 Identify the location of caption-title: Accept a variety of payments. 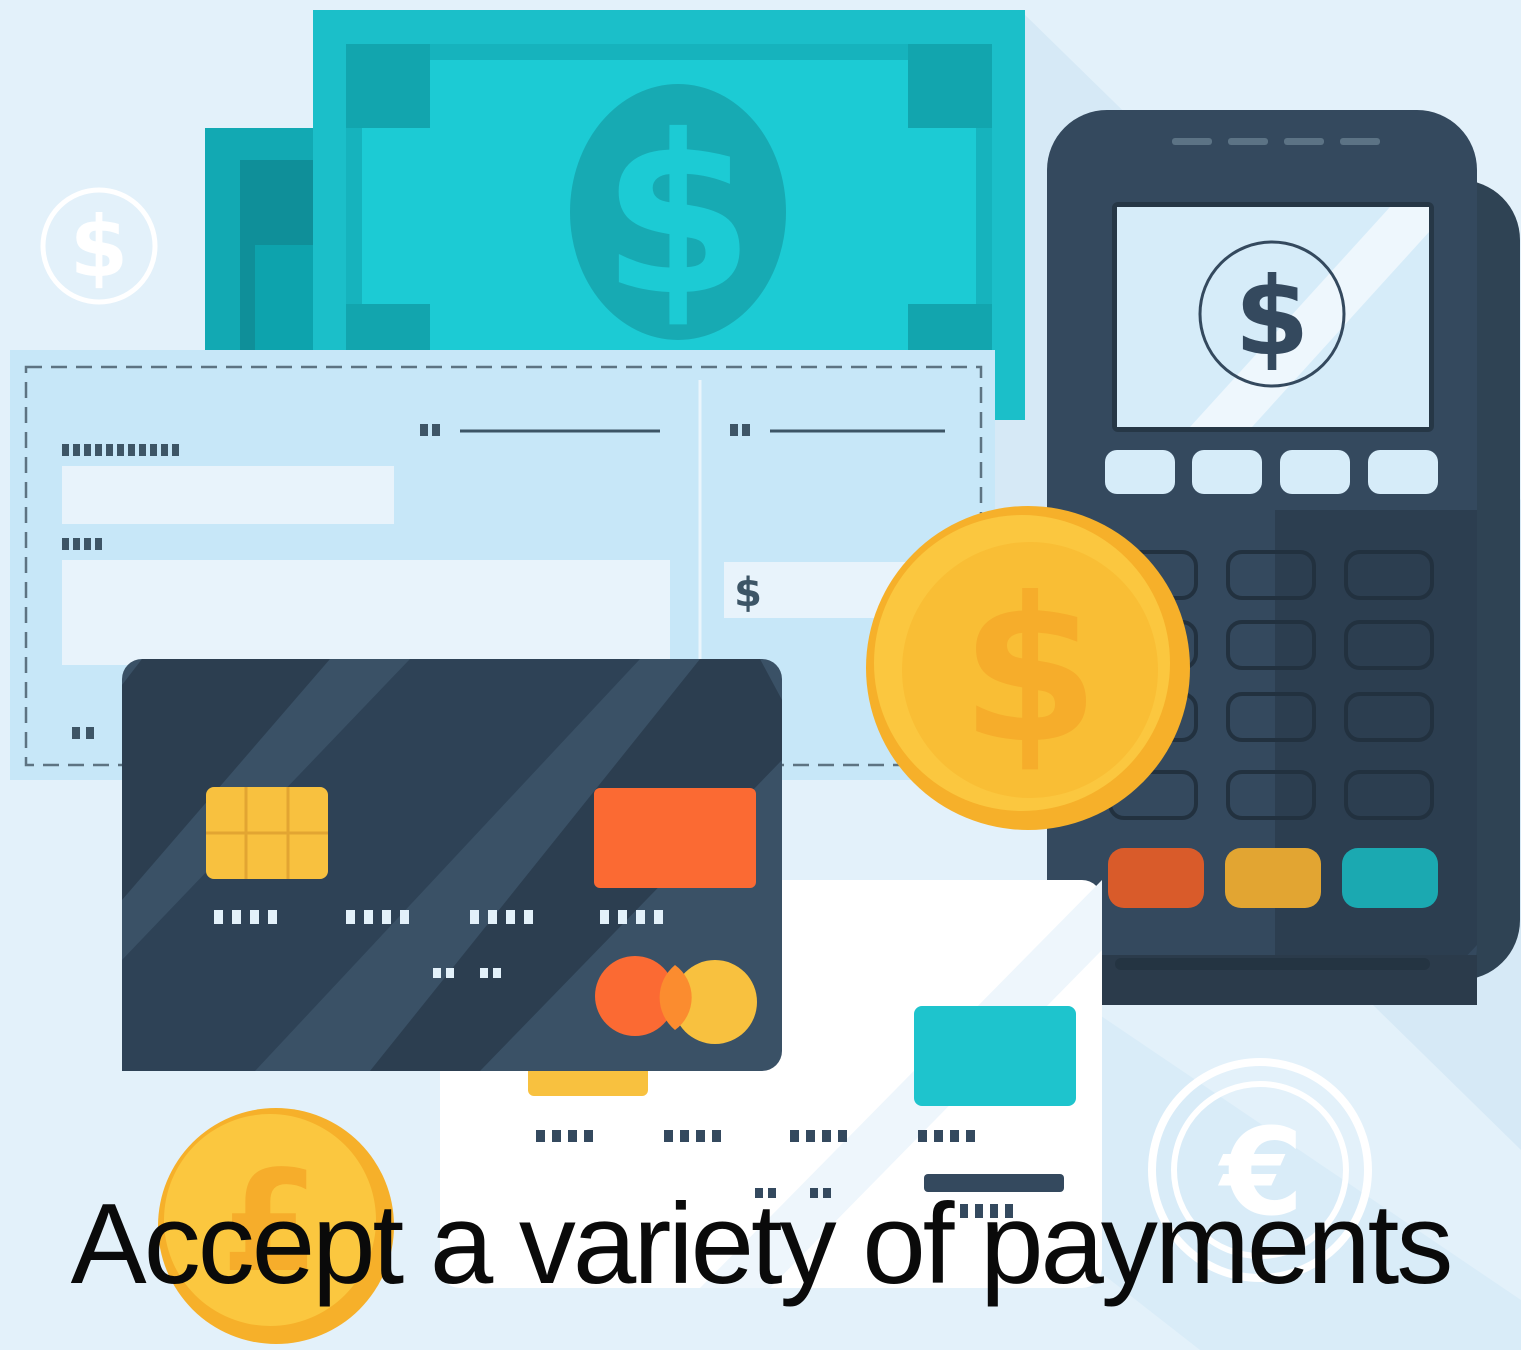
(762, 1244).